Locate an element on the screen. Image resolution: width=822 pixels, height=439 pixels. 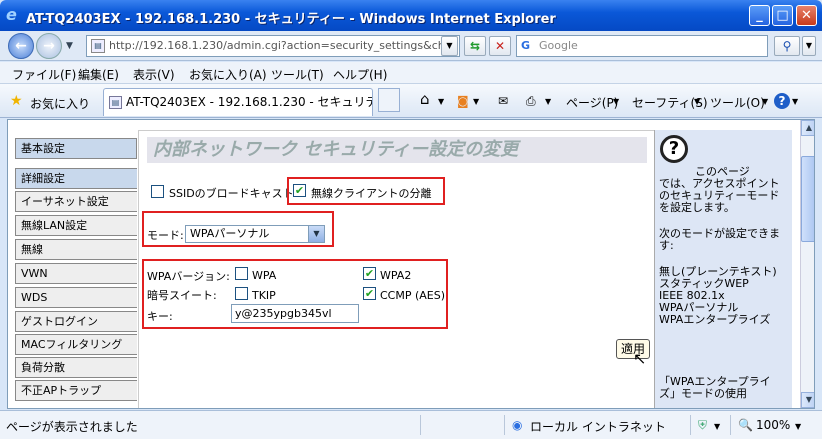
maximize-button: □ is located at coordinates (782, 15).